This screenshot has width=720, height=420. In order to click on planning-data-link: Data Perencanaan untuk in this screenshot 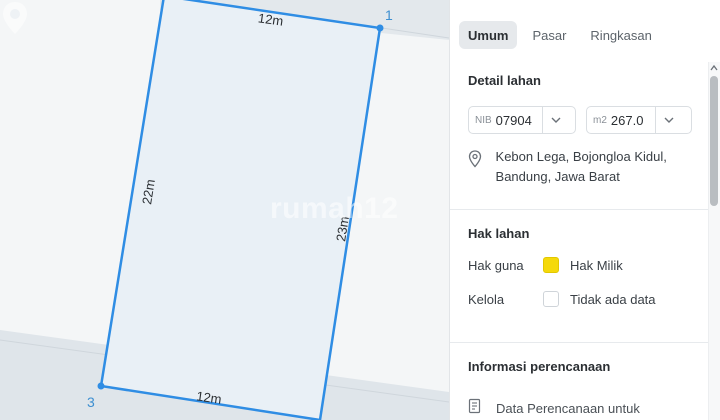, I will do `click(585, 408)`.